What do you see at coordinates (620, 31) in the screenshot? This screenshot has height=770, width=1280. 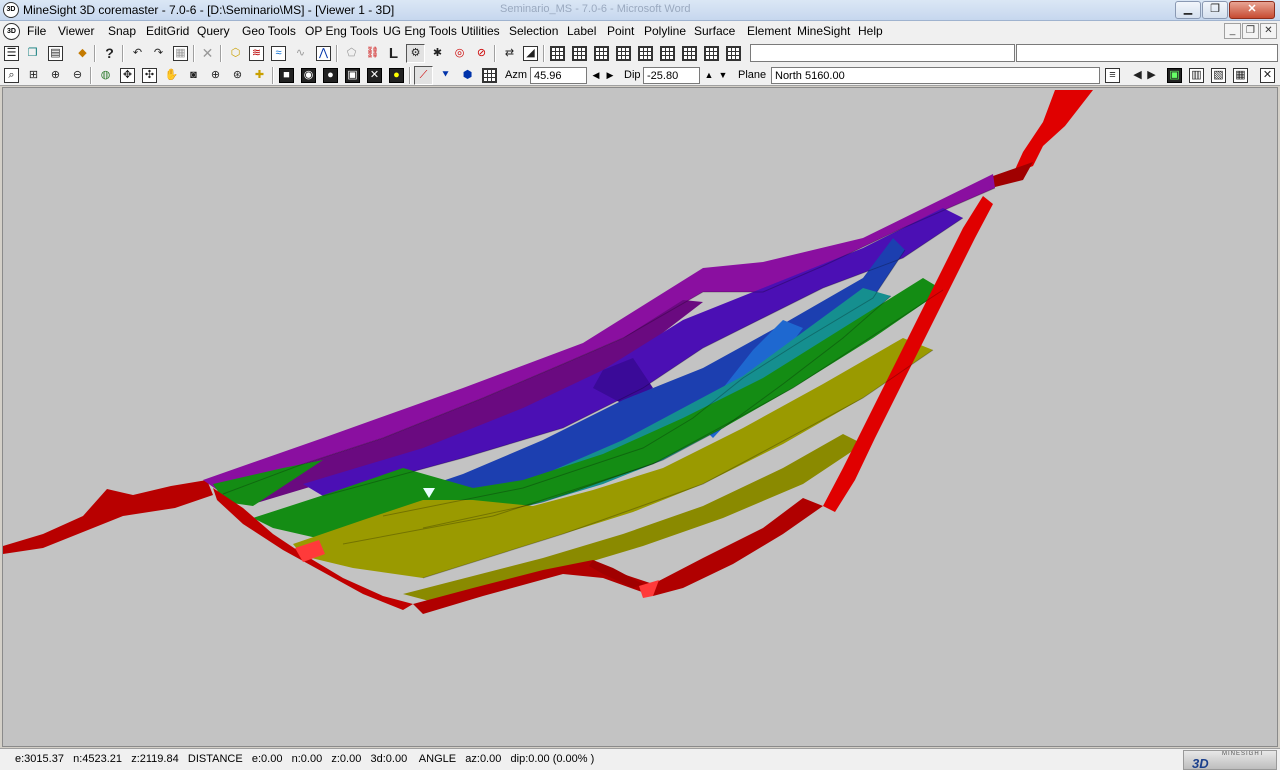 I see `menu-point: Point` at bounding box center [620, 31].